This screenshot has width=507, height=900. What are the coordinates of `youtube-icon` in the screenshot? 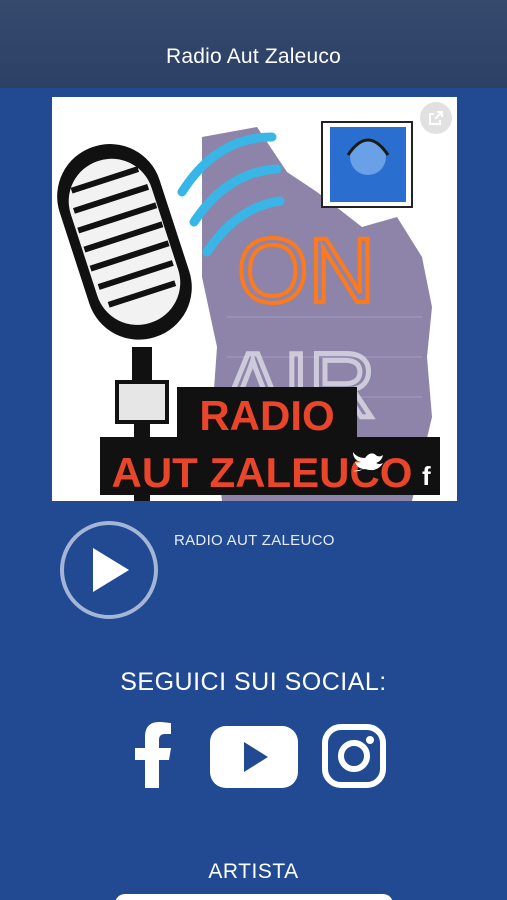 It's located at (254, 757).